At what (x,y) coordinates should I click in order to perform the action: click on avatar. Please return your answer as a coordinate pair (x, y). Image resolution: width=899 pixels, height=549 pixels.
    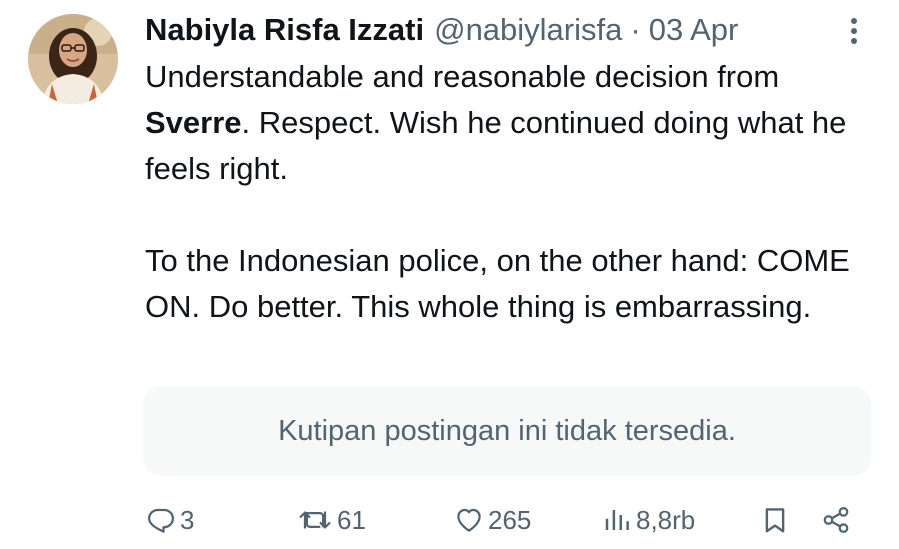
    Looking at the image, I should click on (73, 59).